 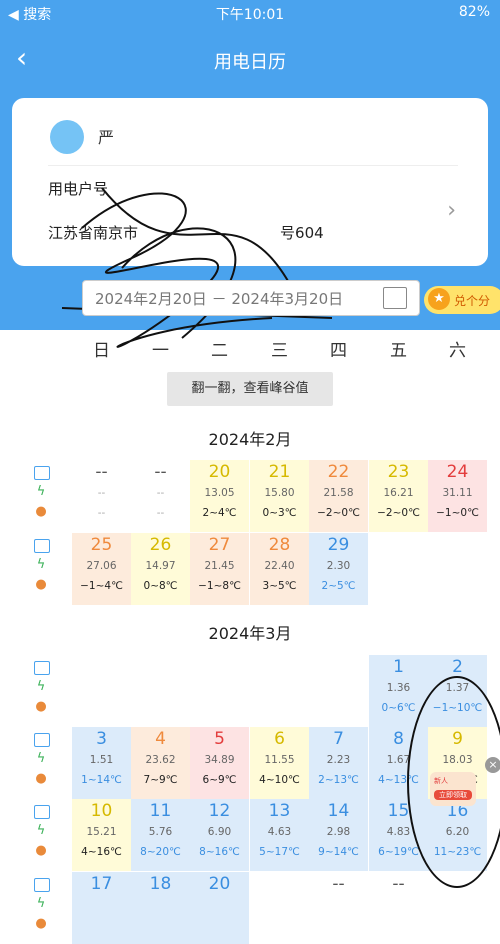 I want to click on calendar-day-cell: 10 15.21 4~16℃, so click(x=101, y=835).